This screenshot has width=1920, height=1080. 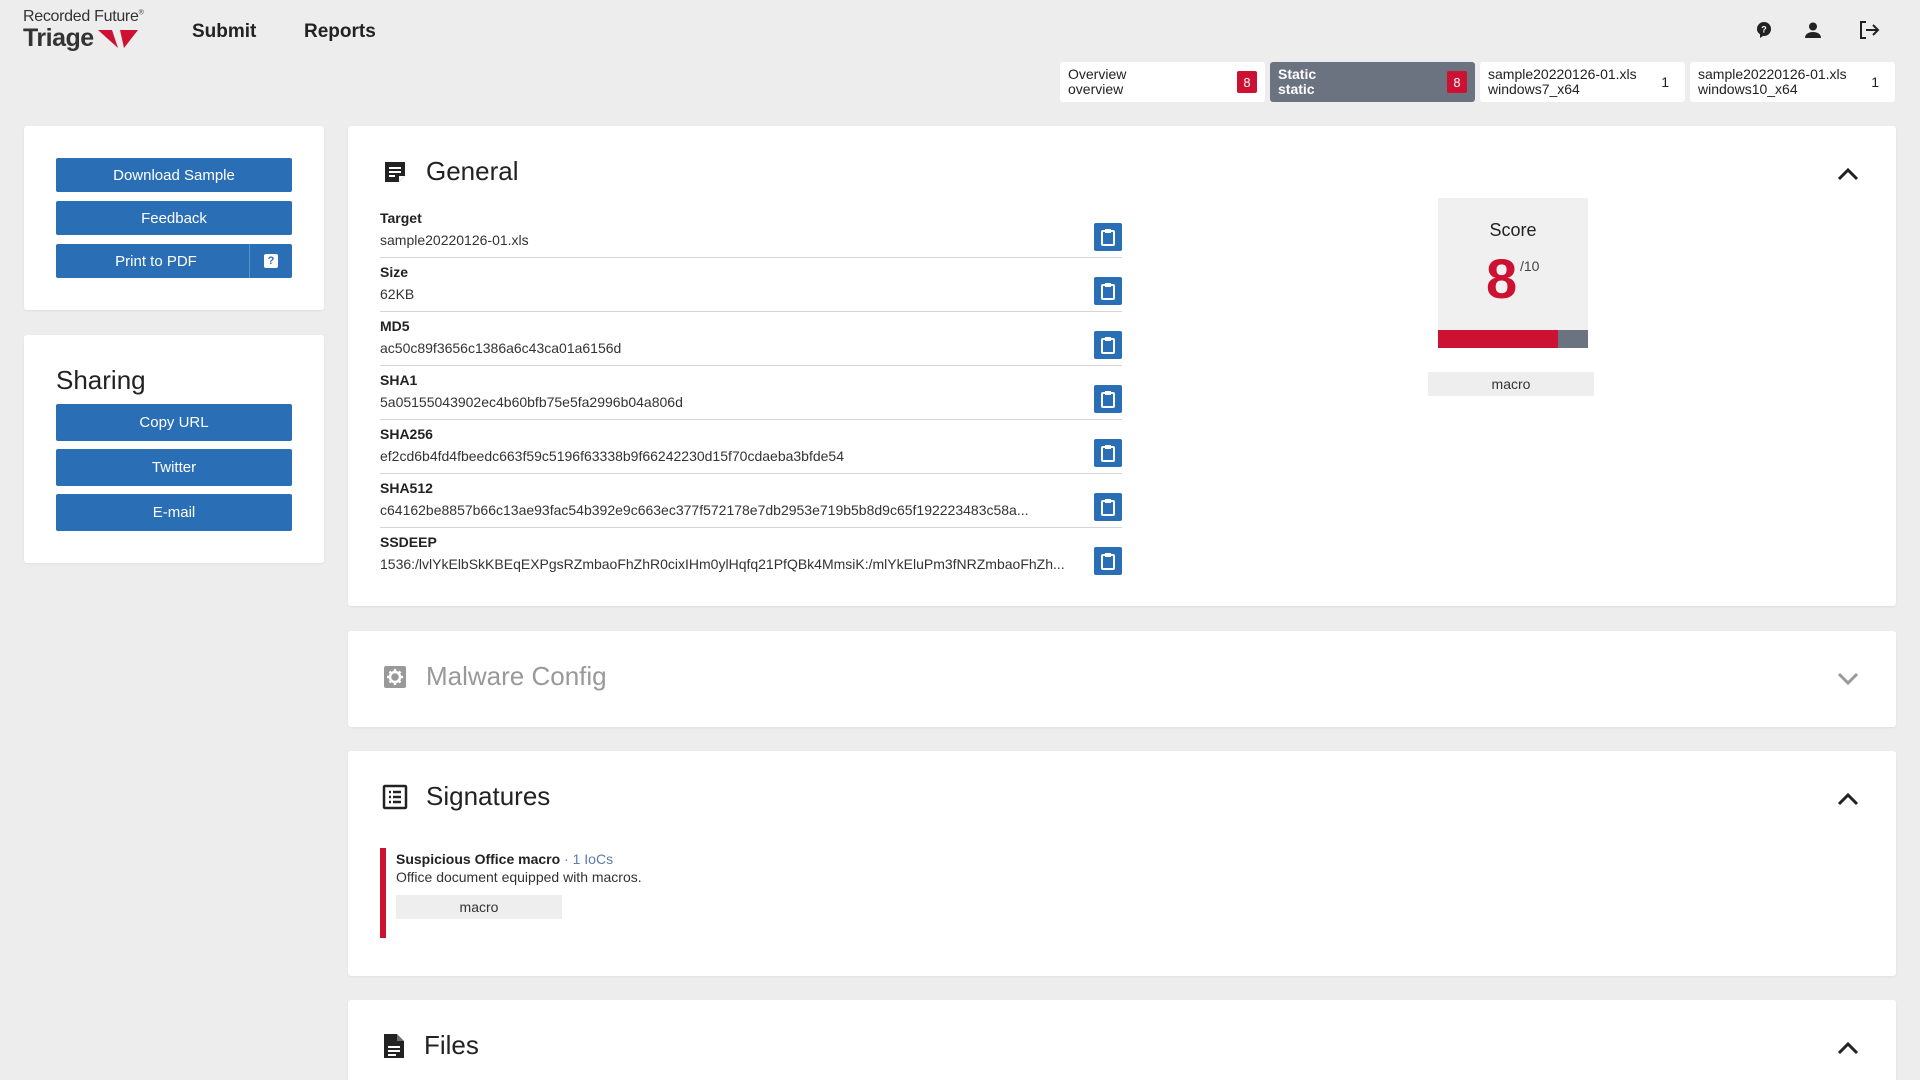 I want to click on property-label: Target, so click(x=401, y=218).